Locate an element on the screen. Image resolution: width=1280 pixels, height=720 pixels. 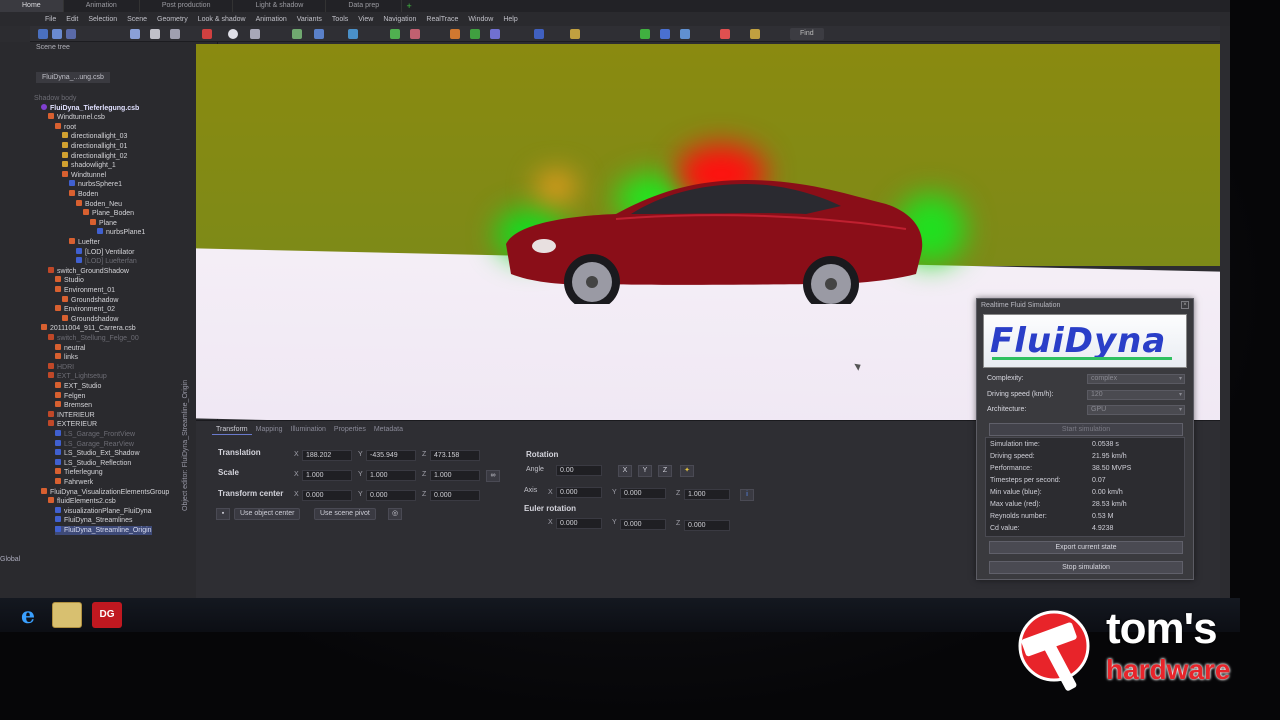
tree-item: Felgen is located at coordinates (70, 396).